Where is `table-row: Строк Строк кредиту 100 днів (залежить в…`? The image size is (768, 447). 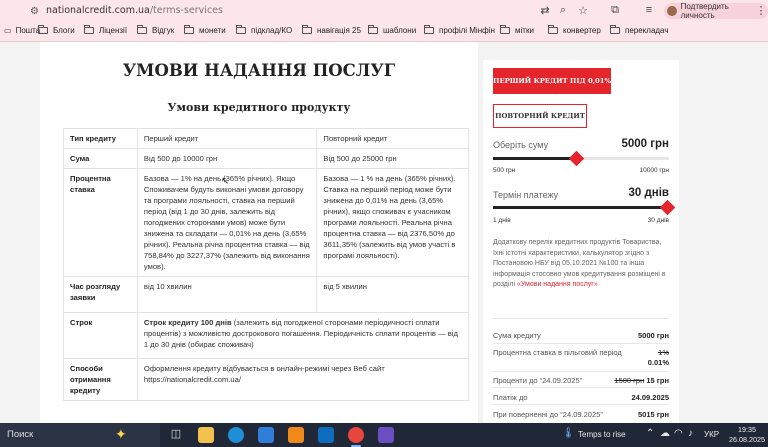
table-row: Строк Строк кредиту 100 днів (залежить в… is located at coordinates (266, 335).